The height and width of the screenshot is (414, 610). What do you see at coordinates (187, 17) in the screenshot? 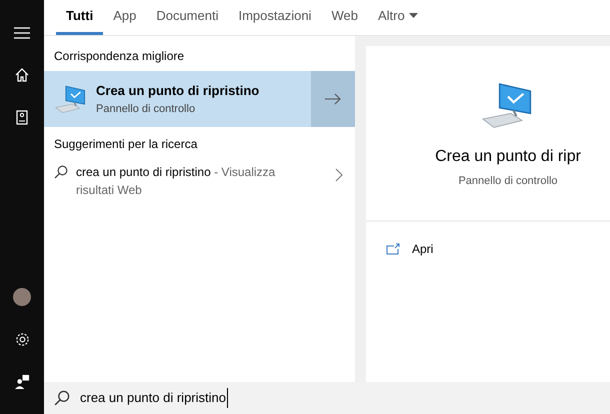
I see `tab: Documenti` at bounding box center [187, 17].